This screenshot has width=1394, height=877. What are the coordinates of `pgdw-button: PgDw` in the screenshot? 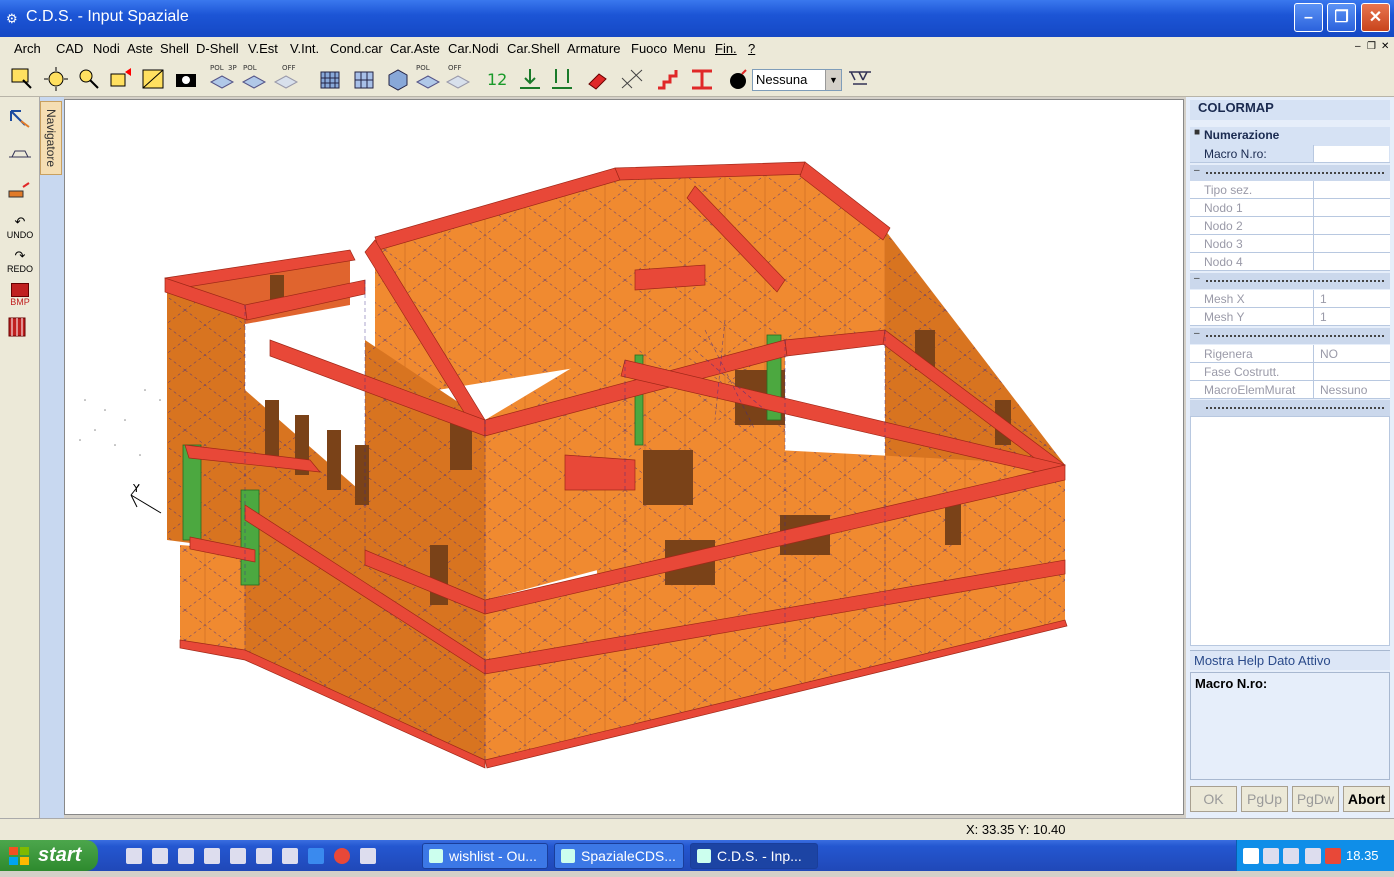 It's located at (1315, 799).